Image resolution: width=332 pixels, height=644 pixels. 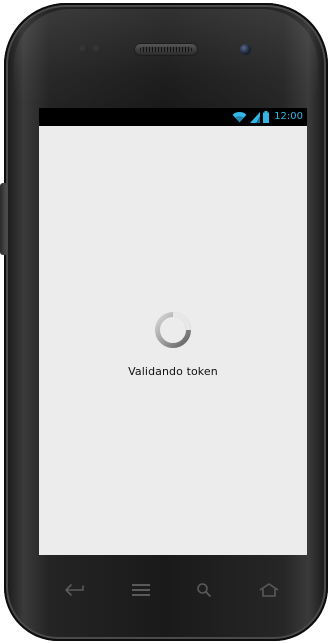 What do you see at coordinates (74, 590) in the screenshot?
I see `back-icon` at bounding box center [74, 590].